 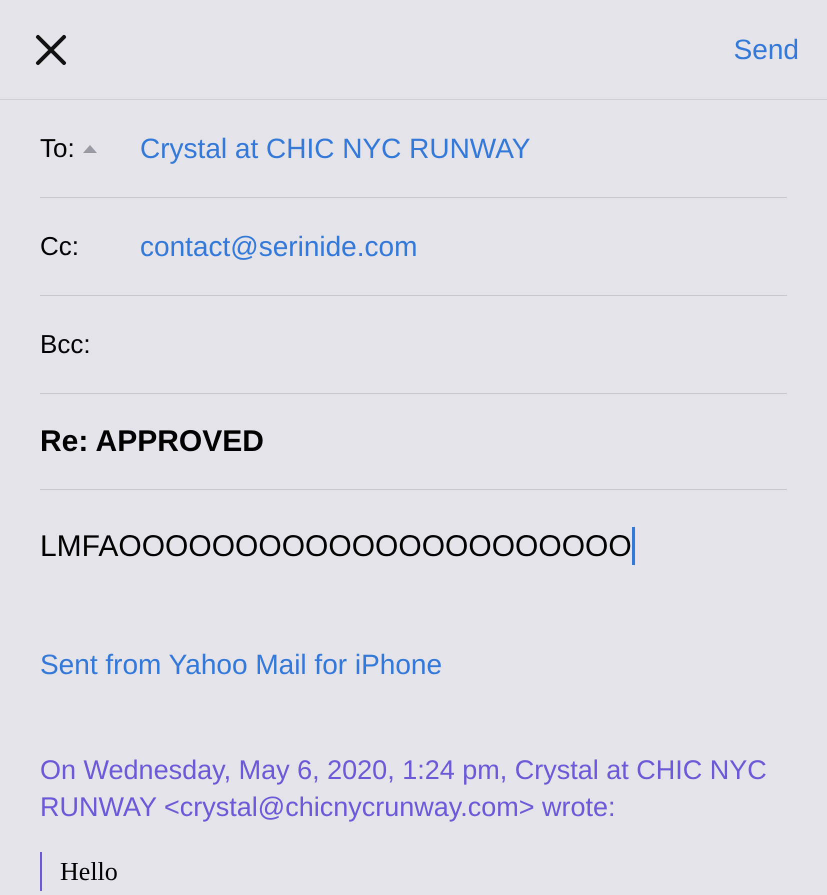 What do you see at coordinates (336, 546) in the screenshot?
I see `message-body: LMFAOOOOOOOOOOOOOOOOOOOOOO` at bounding box center [336, 546].